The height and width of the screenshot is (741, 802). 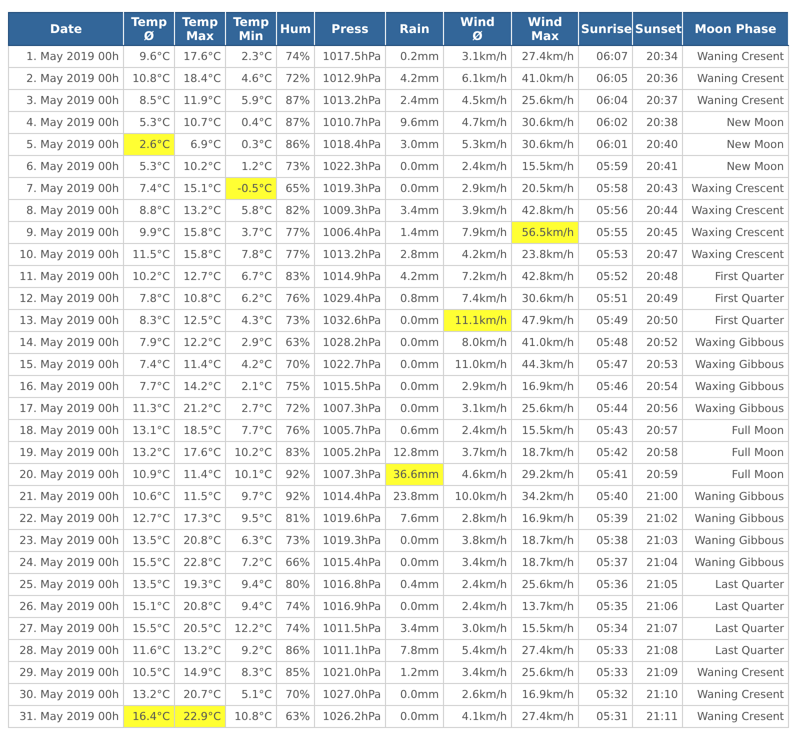 I want to click on table-cell: 27.4km/h, so click(x=545, y=651).